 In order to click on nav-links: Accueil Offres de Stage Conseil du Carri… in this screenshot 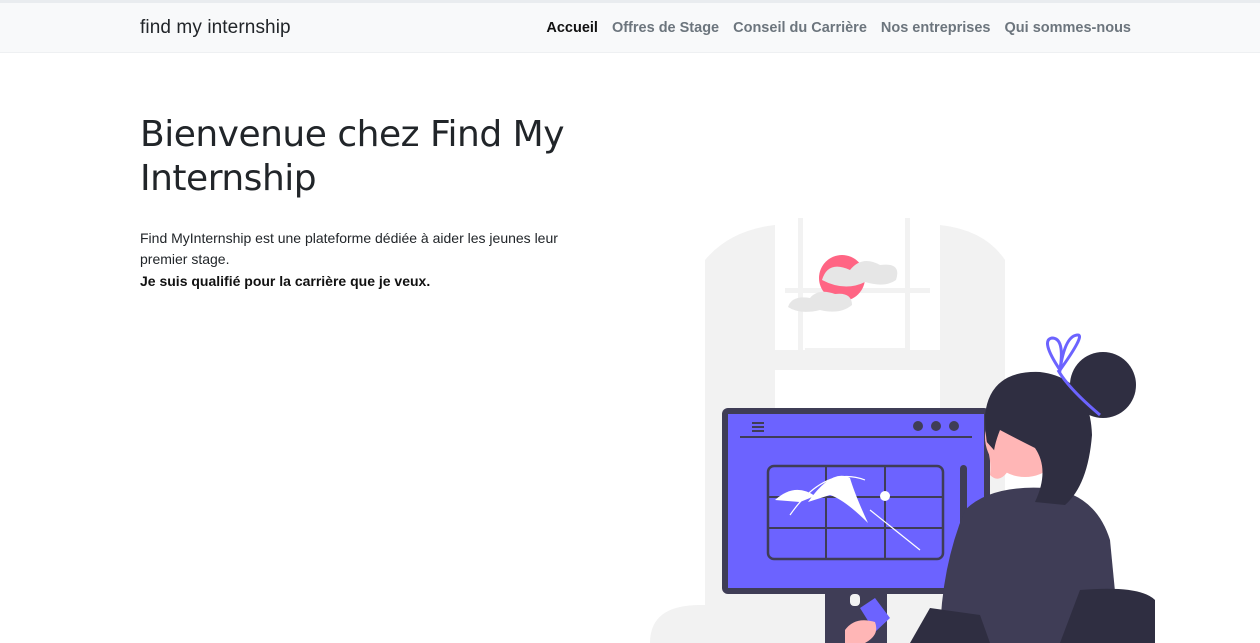, I will do `click(838, 28)`.